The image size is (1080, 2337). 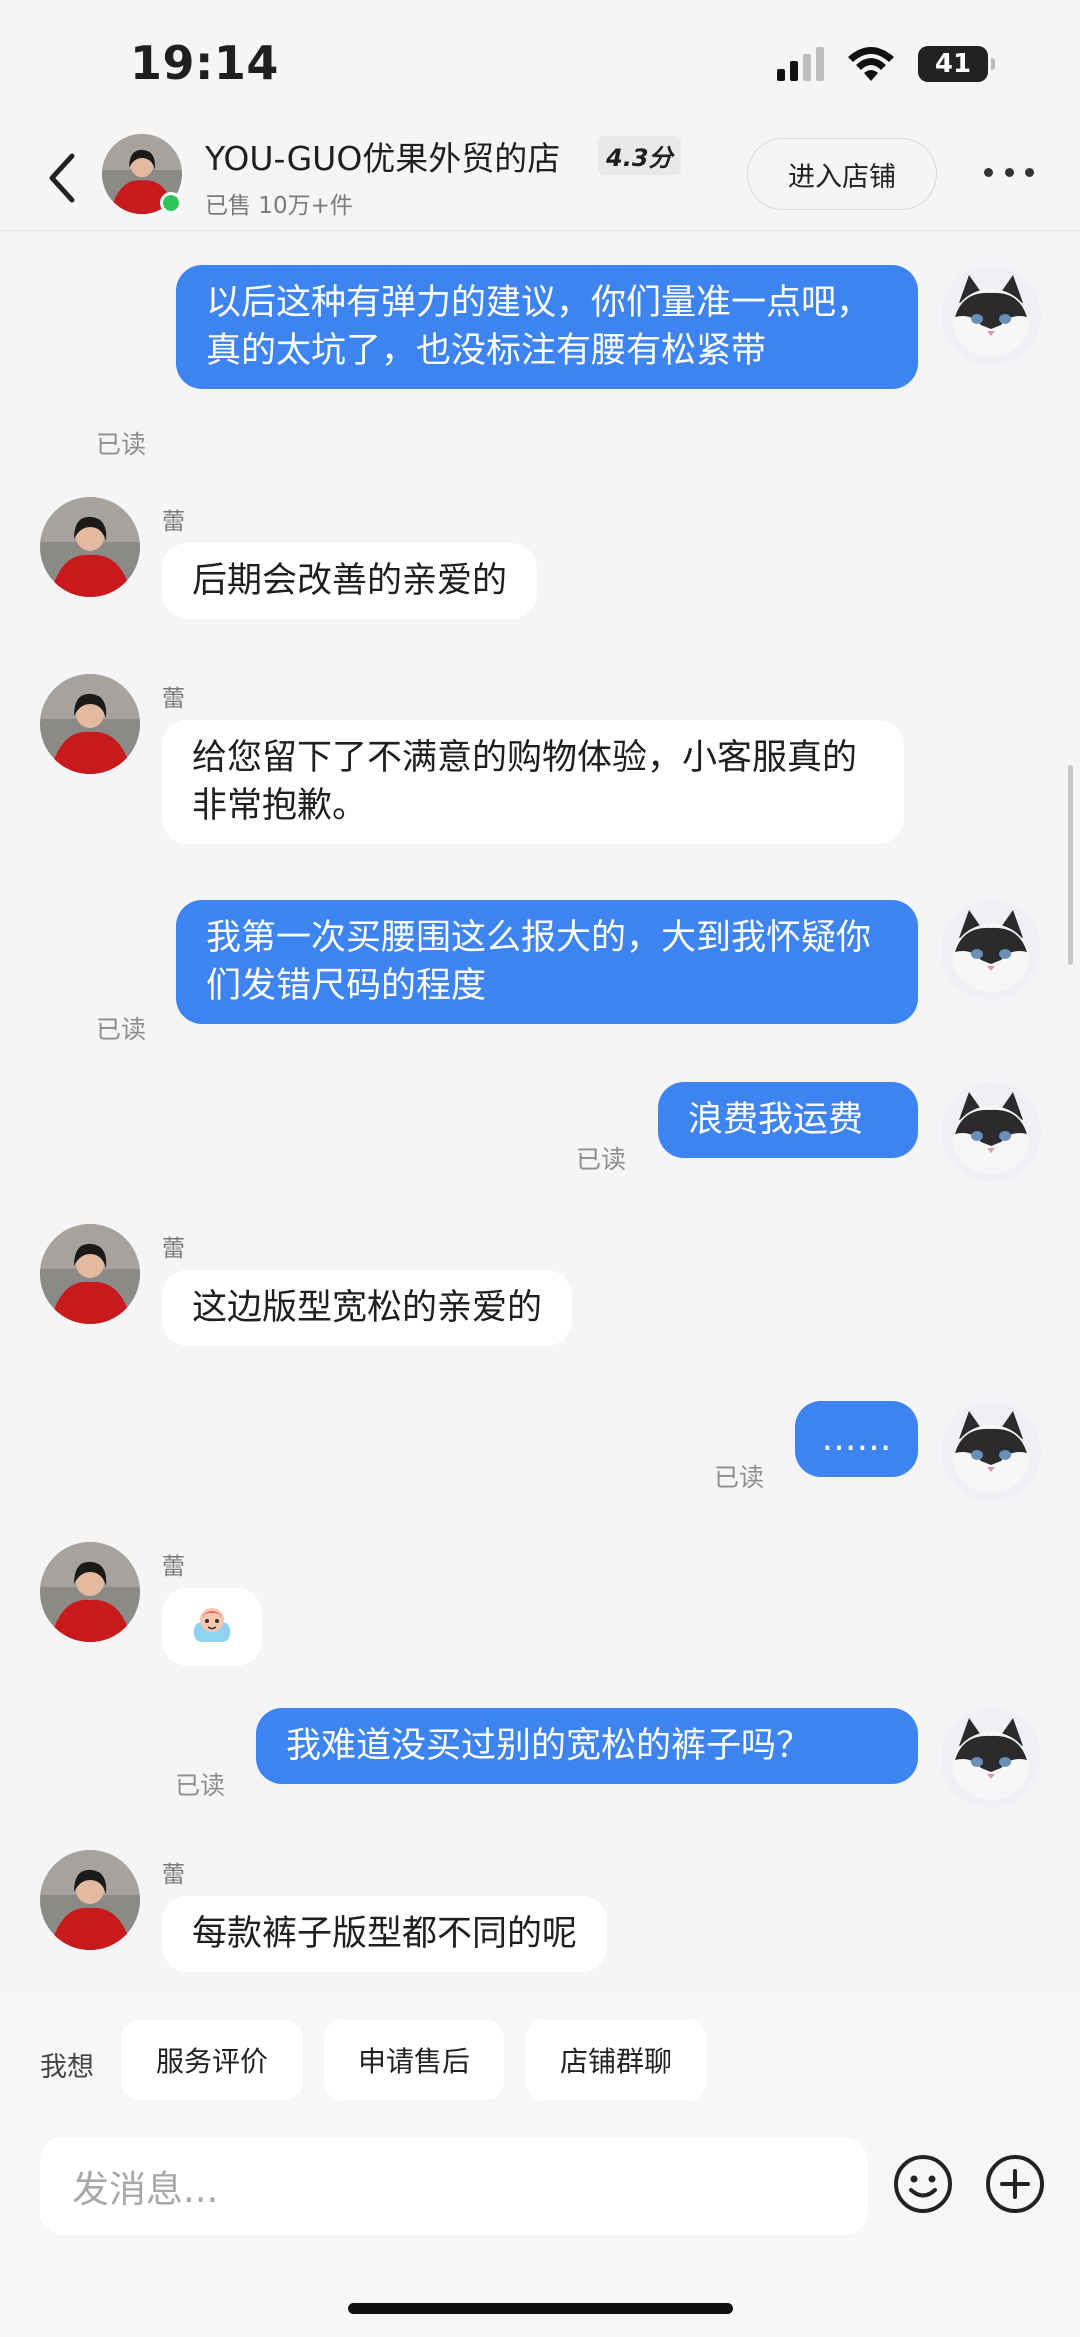 What do you see at coordinates (533, 782) in the screenshot?
I see `message-bubble: 给您留下了不满意的购物体验，小客服真的非常抱歉。` at bounding box center [533, 782].